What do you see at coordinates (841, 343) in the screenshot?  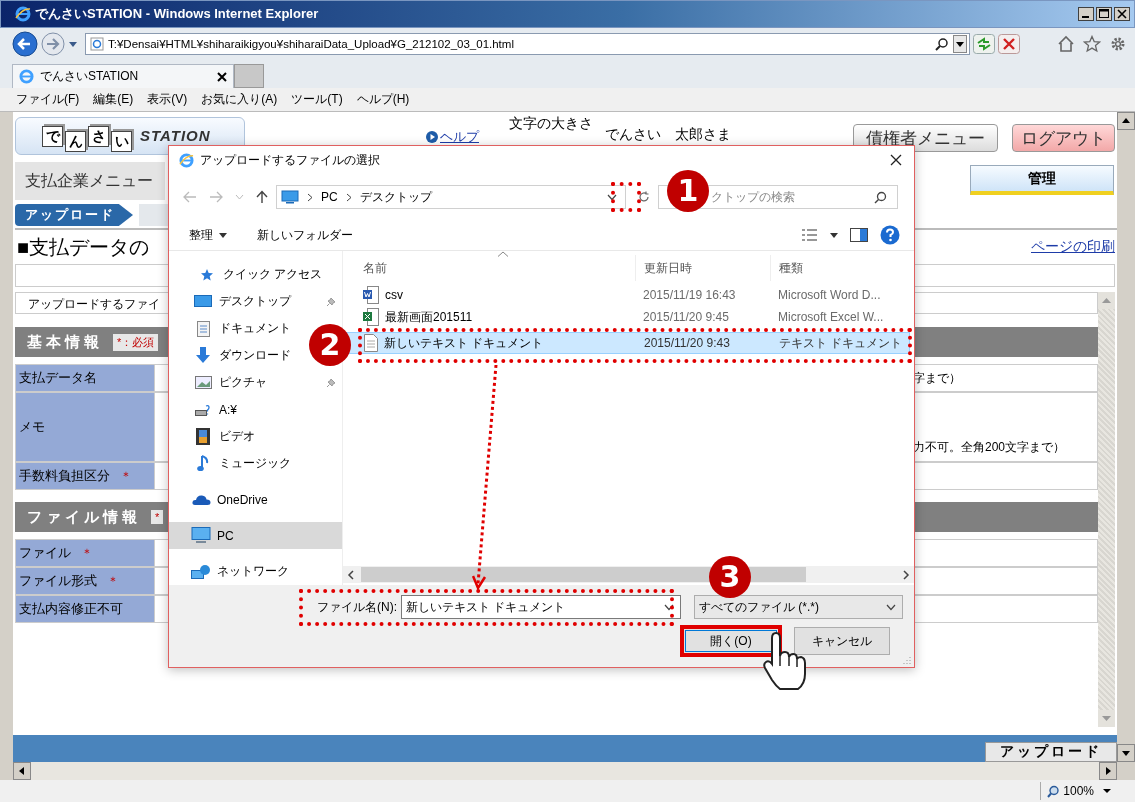 I see `file-type: テキスト ドキュメント` at bounding box center [841, 343].